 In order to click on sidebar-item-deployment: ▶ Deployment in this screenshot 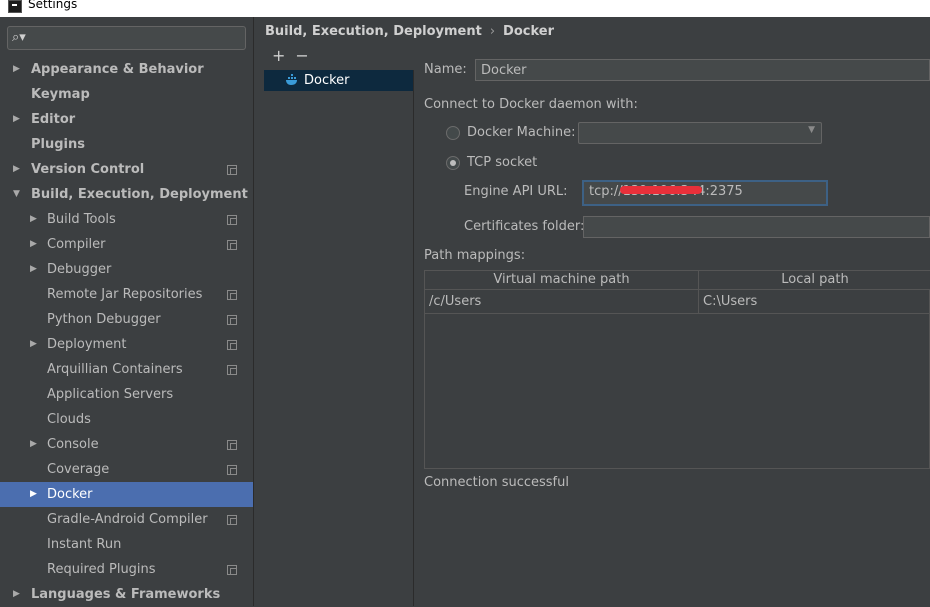, I will do `click(126, 344)`.